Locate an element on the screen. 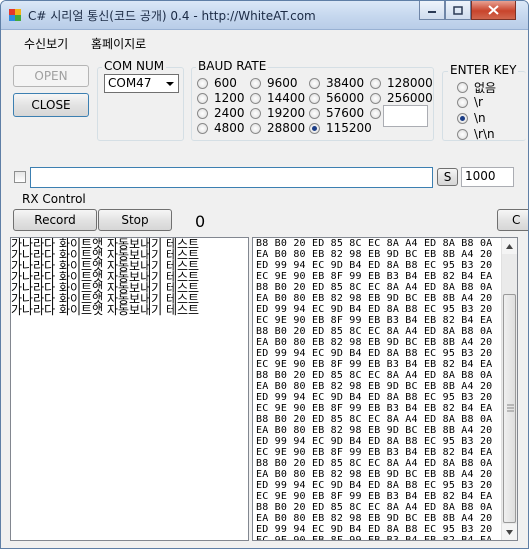 The image size is (529, 549). baud-radio-19200: 19200 is located at coordinates (277, 113).